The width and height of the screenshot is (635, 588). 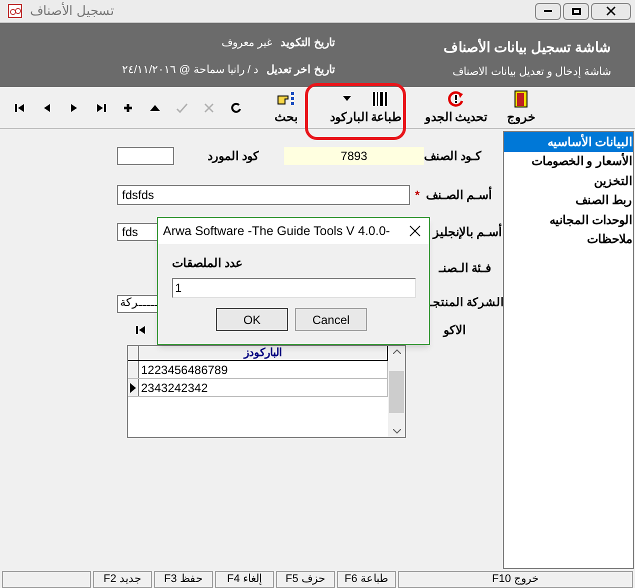 I want to click on item-name-label: أسـم الصـنف, so click(x=459, y=195).